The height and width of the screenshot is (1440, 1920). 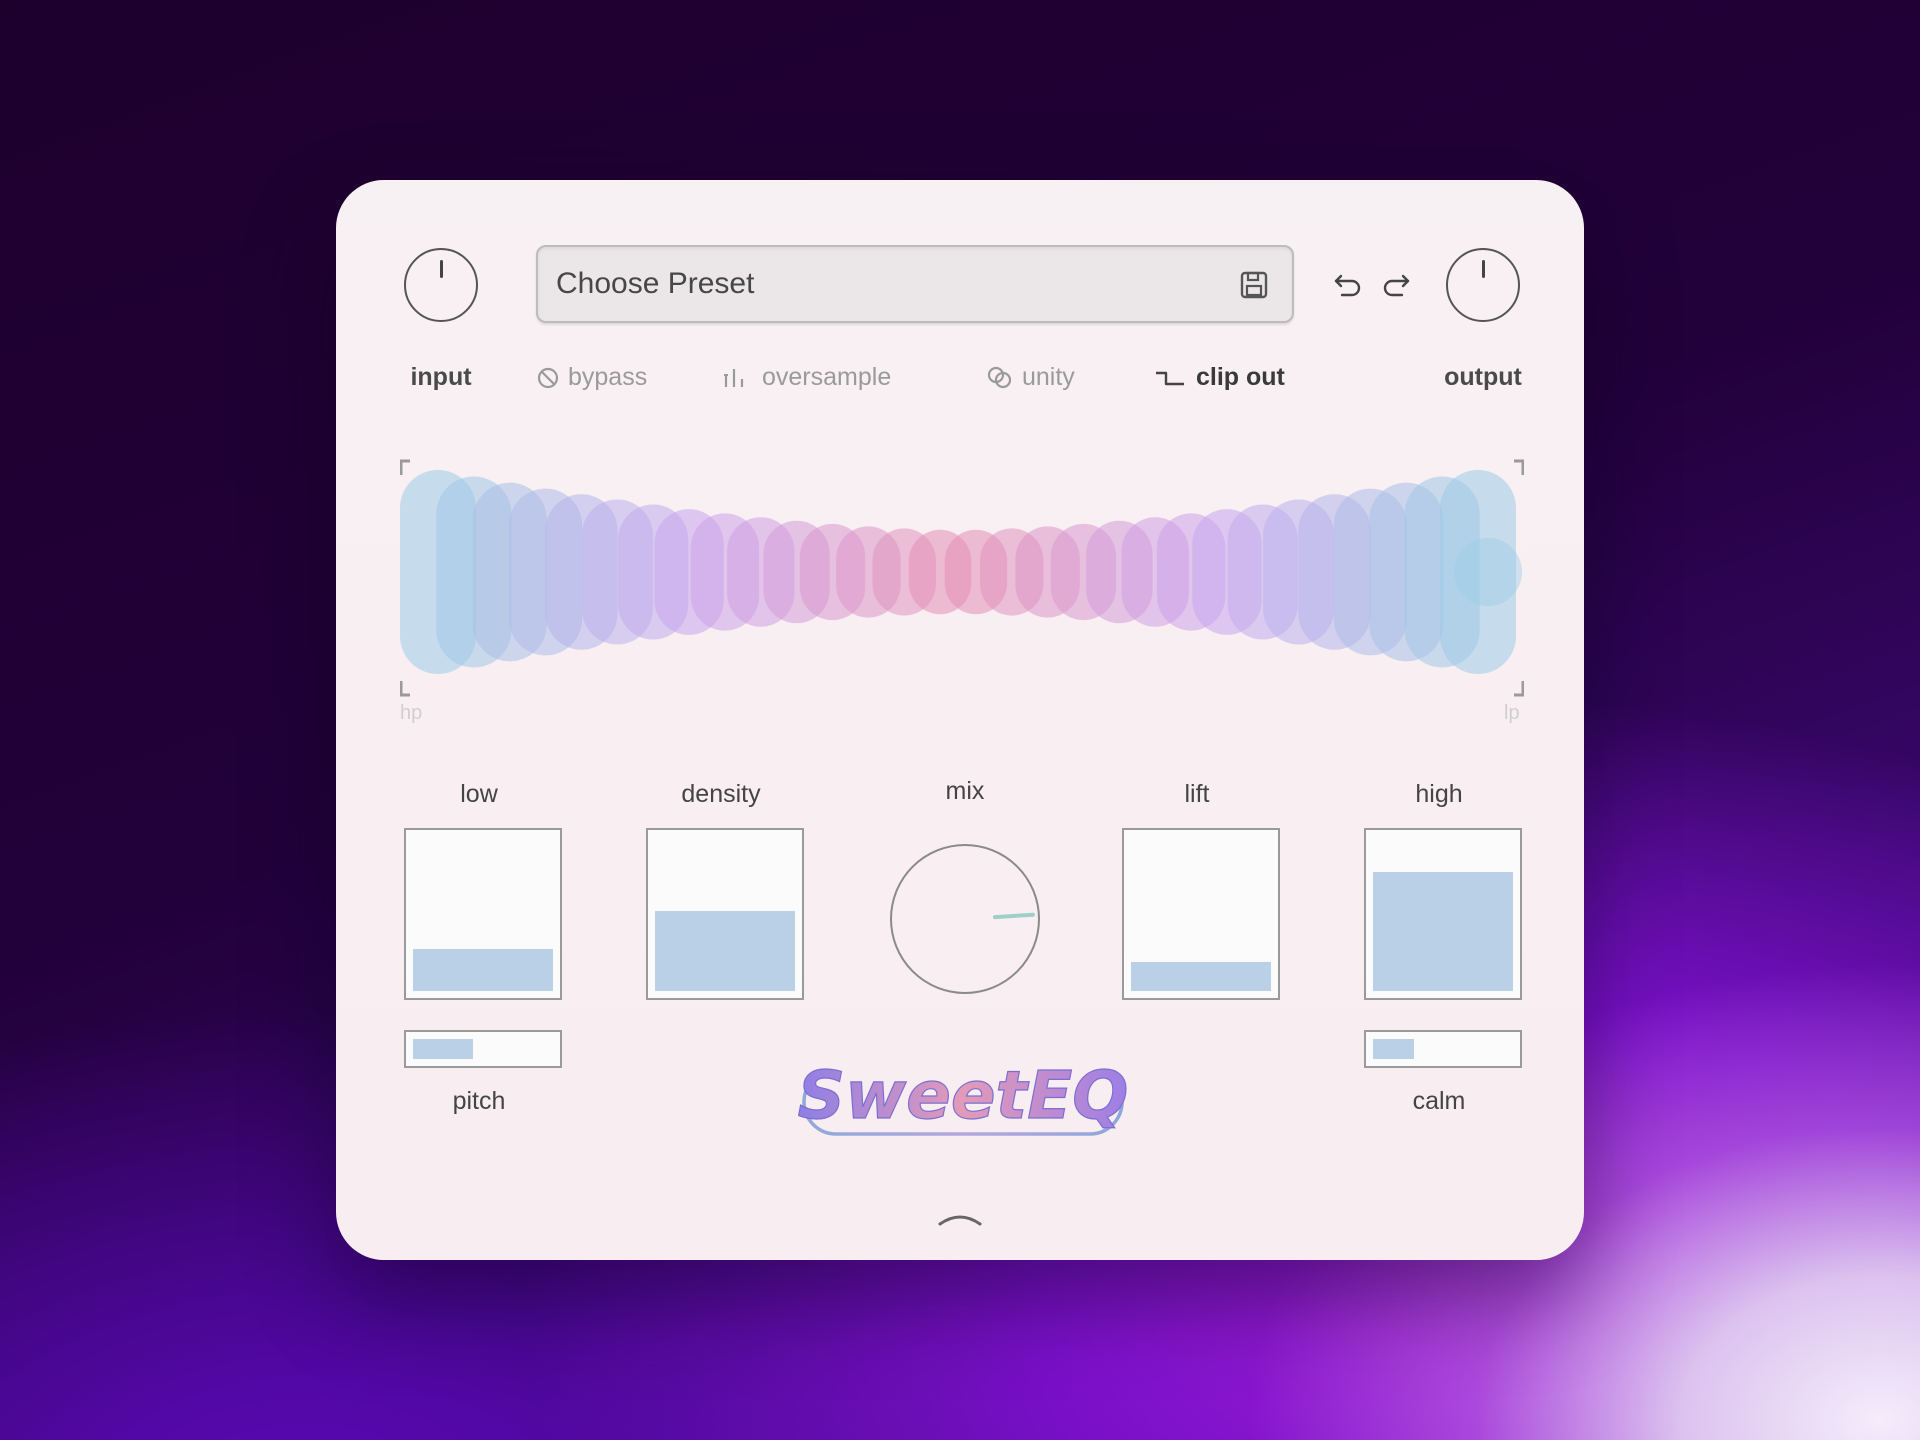 I want to click on highpass-label: hp, so click(x=411, y=713).